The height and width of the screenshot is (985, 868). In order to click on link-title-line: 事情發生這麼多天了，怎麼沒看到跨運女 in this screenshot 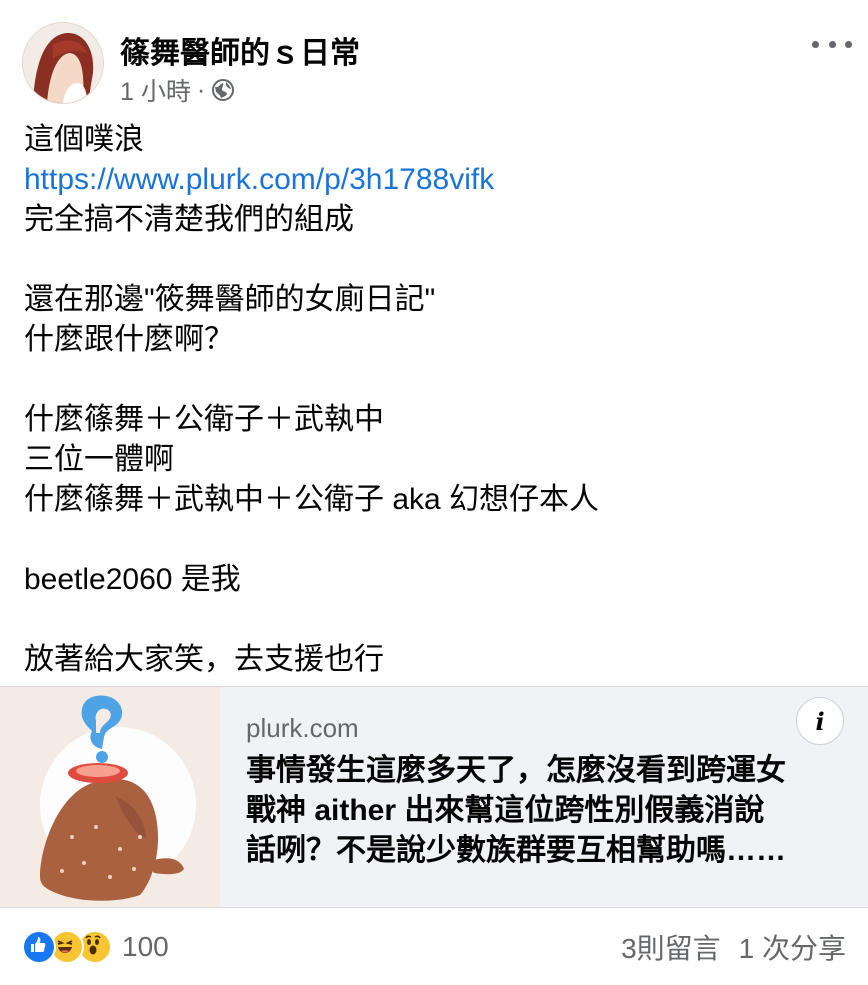, I will do `click(516, 770)`.